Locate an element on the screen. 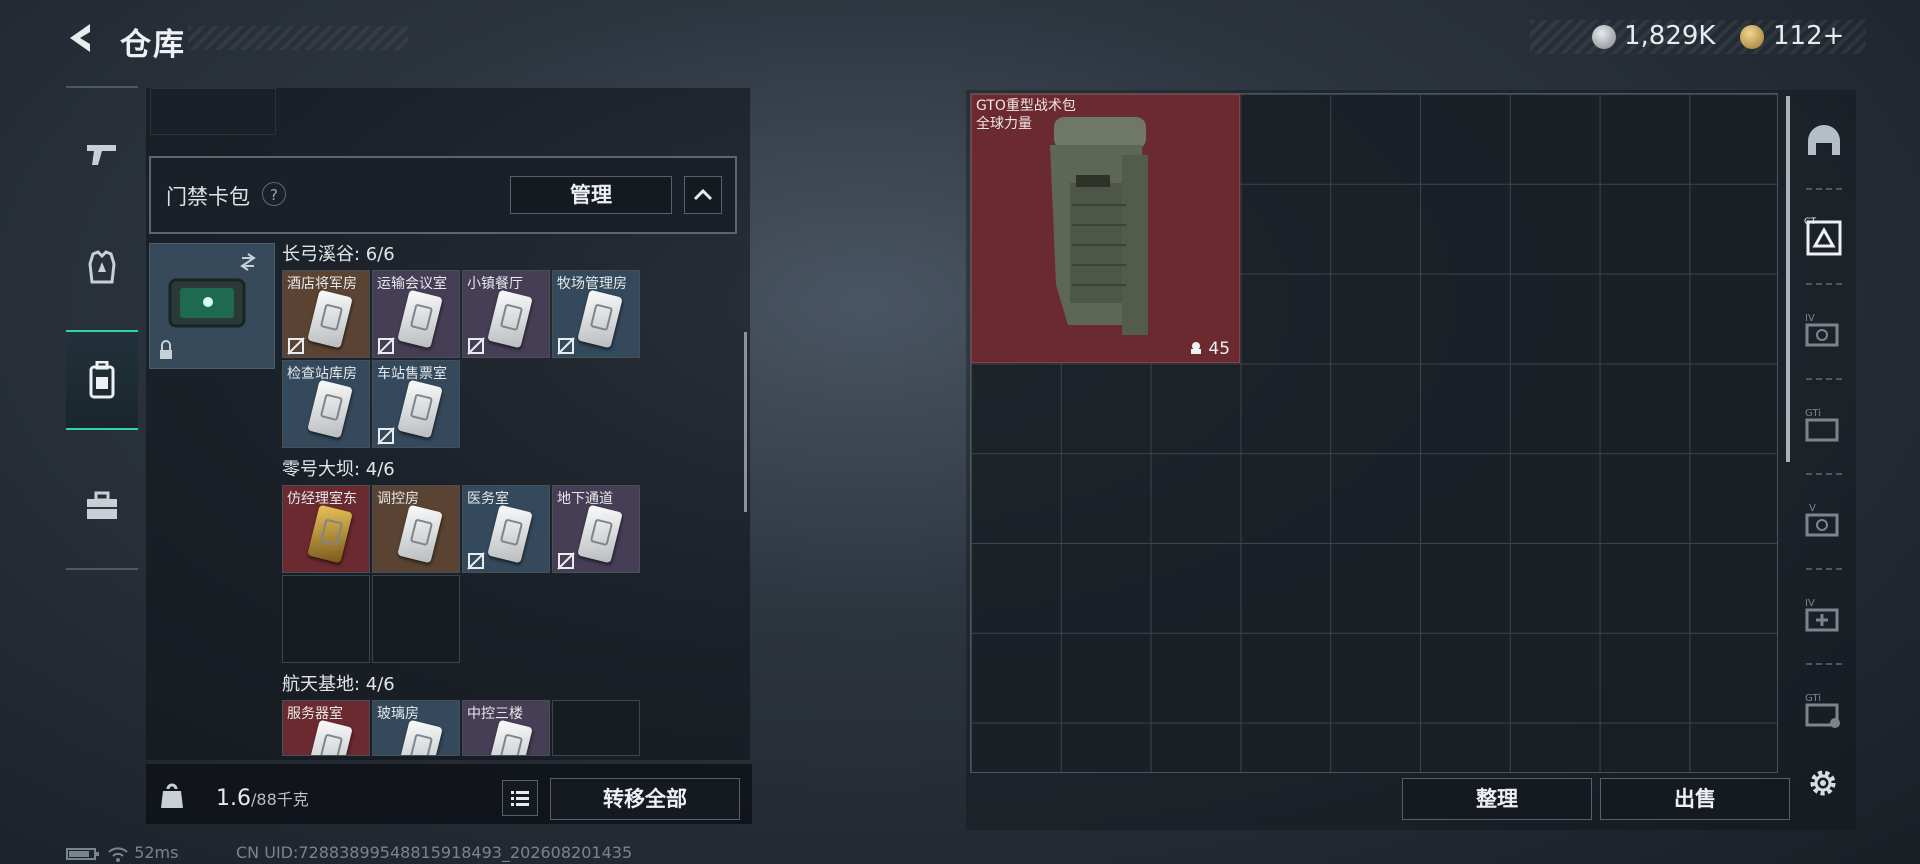  keycard-slot: 牧场管理房 is located at coordinates (596, 314).